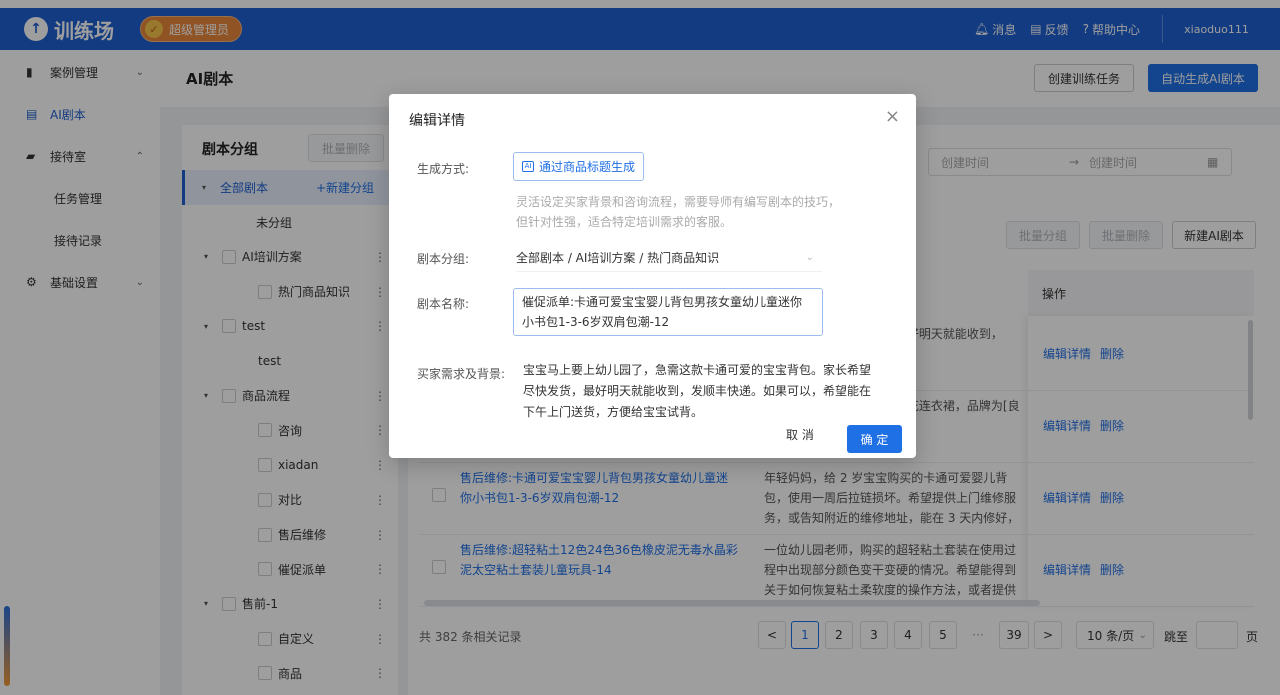 This screenshot has height=695, width=1280. I want to click on confirm-button: 确 定, so click(874, 439).